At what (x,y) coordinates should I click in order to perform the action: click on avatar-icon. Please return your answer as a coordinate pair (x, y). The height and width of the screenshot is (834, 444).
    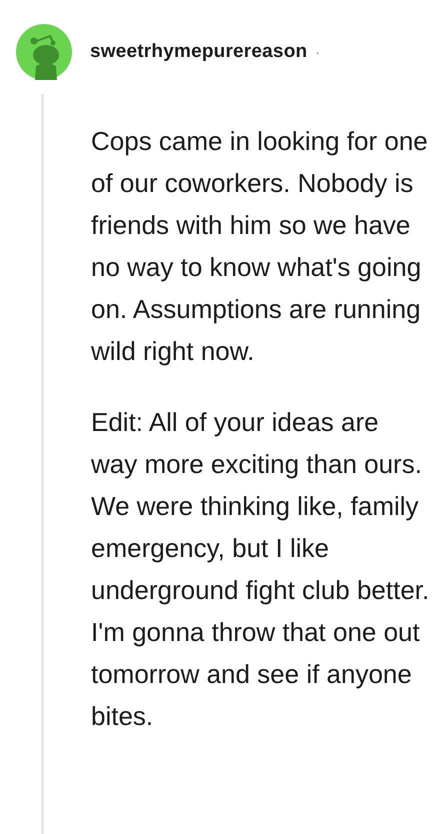
    Looking at the image, I should click on (44, 52).